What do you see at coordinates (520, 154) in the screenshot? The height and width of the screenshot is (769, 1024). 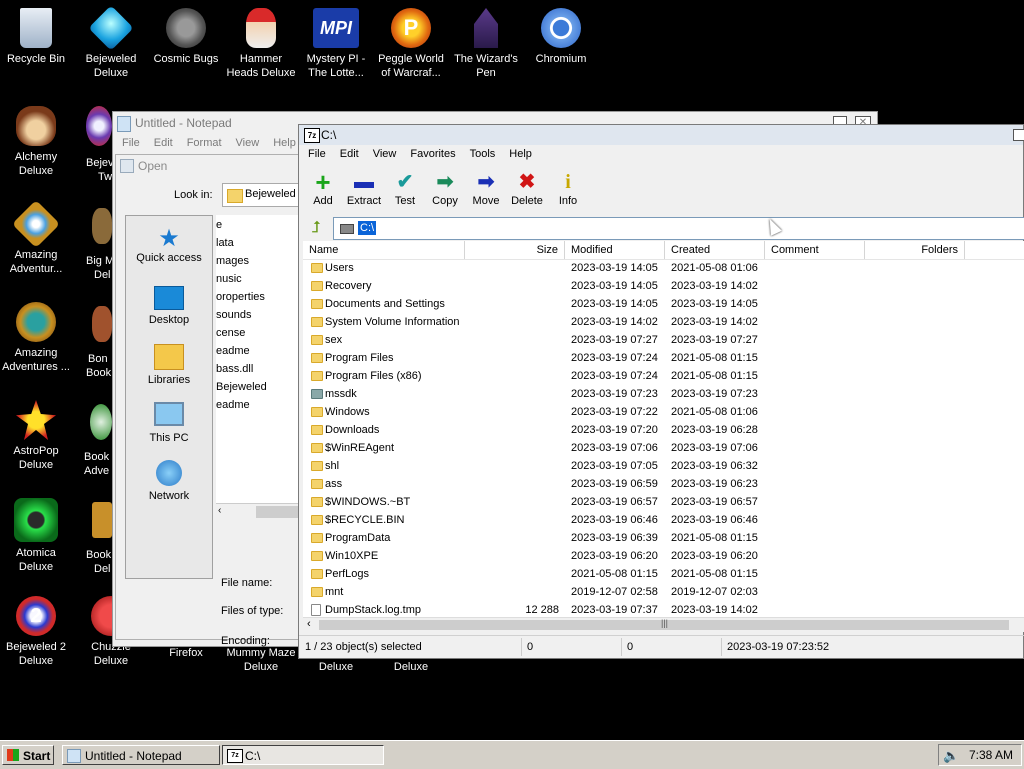 I see `menu-help: Help` at bounding box center [520, 154].